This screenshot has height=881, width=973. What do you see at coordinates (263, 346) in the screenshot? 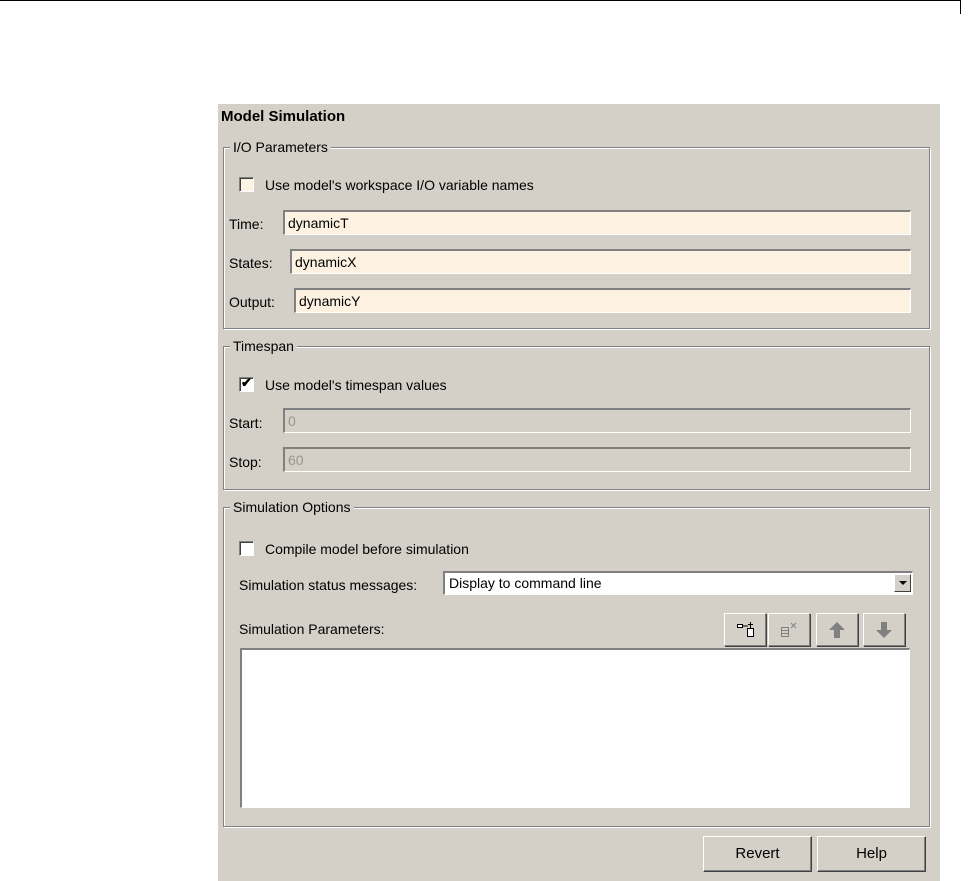
I see `timespan-legend: Timespan` at bounding box center [263, 346].